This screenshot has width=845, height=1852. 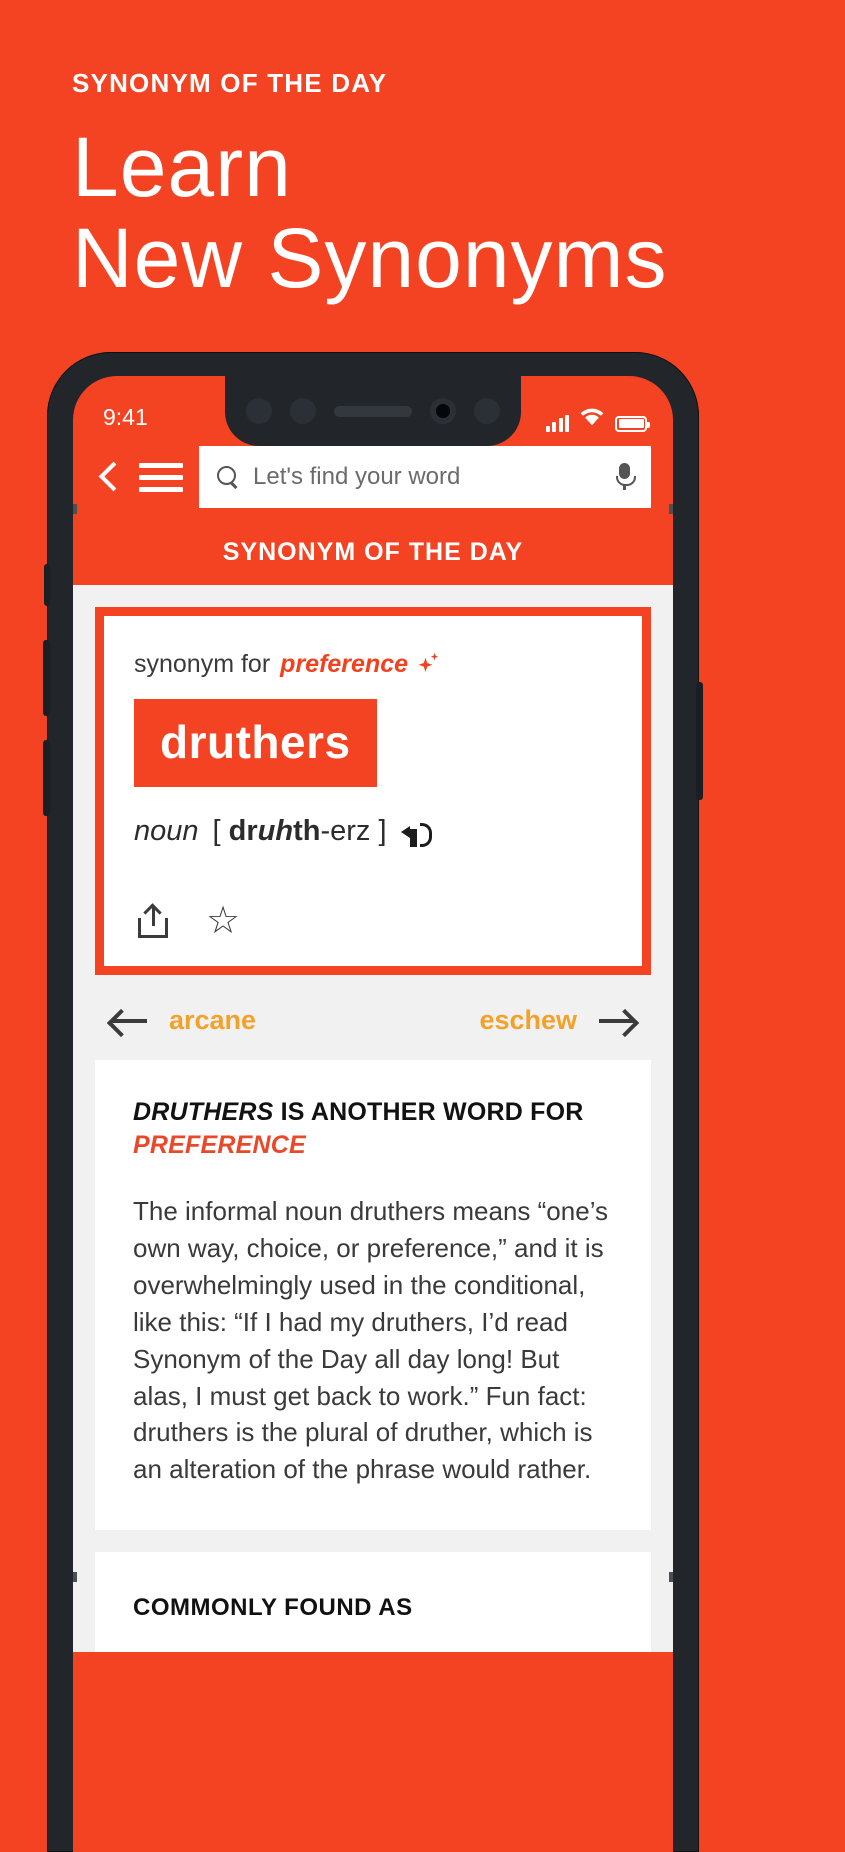 I want to click on mute-switch, so click(x=47, y=585).